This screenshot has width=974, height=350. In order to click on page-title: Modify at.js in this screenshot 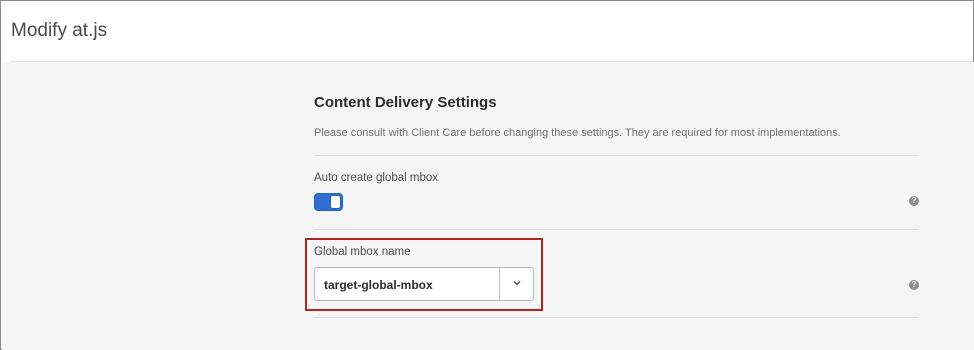, I will do `click(59, 30)`.